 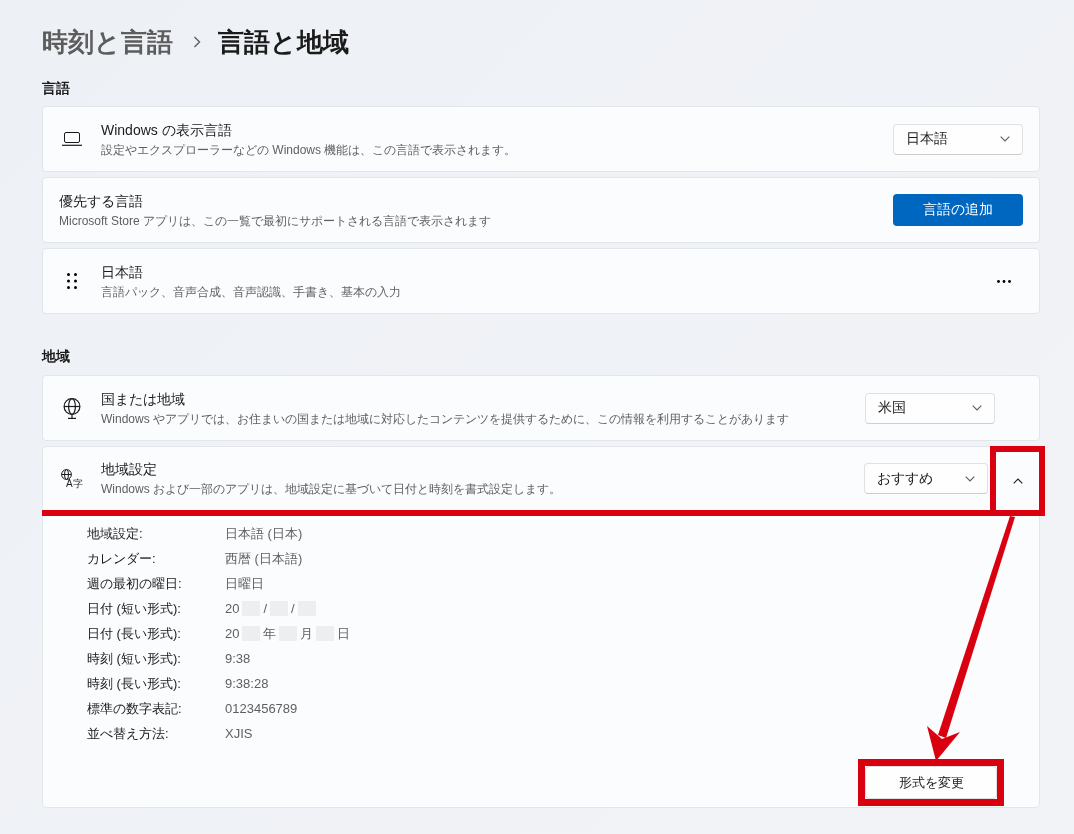 What do you see at coordinates (72, 281) in the screenshot?
I see `drag-handle-icon` at bounding box center [72, 281].